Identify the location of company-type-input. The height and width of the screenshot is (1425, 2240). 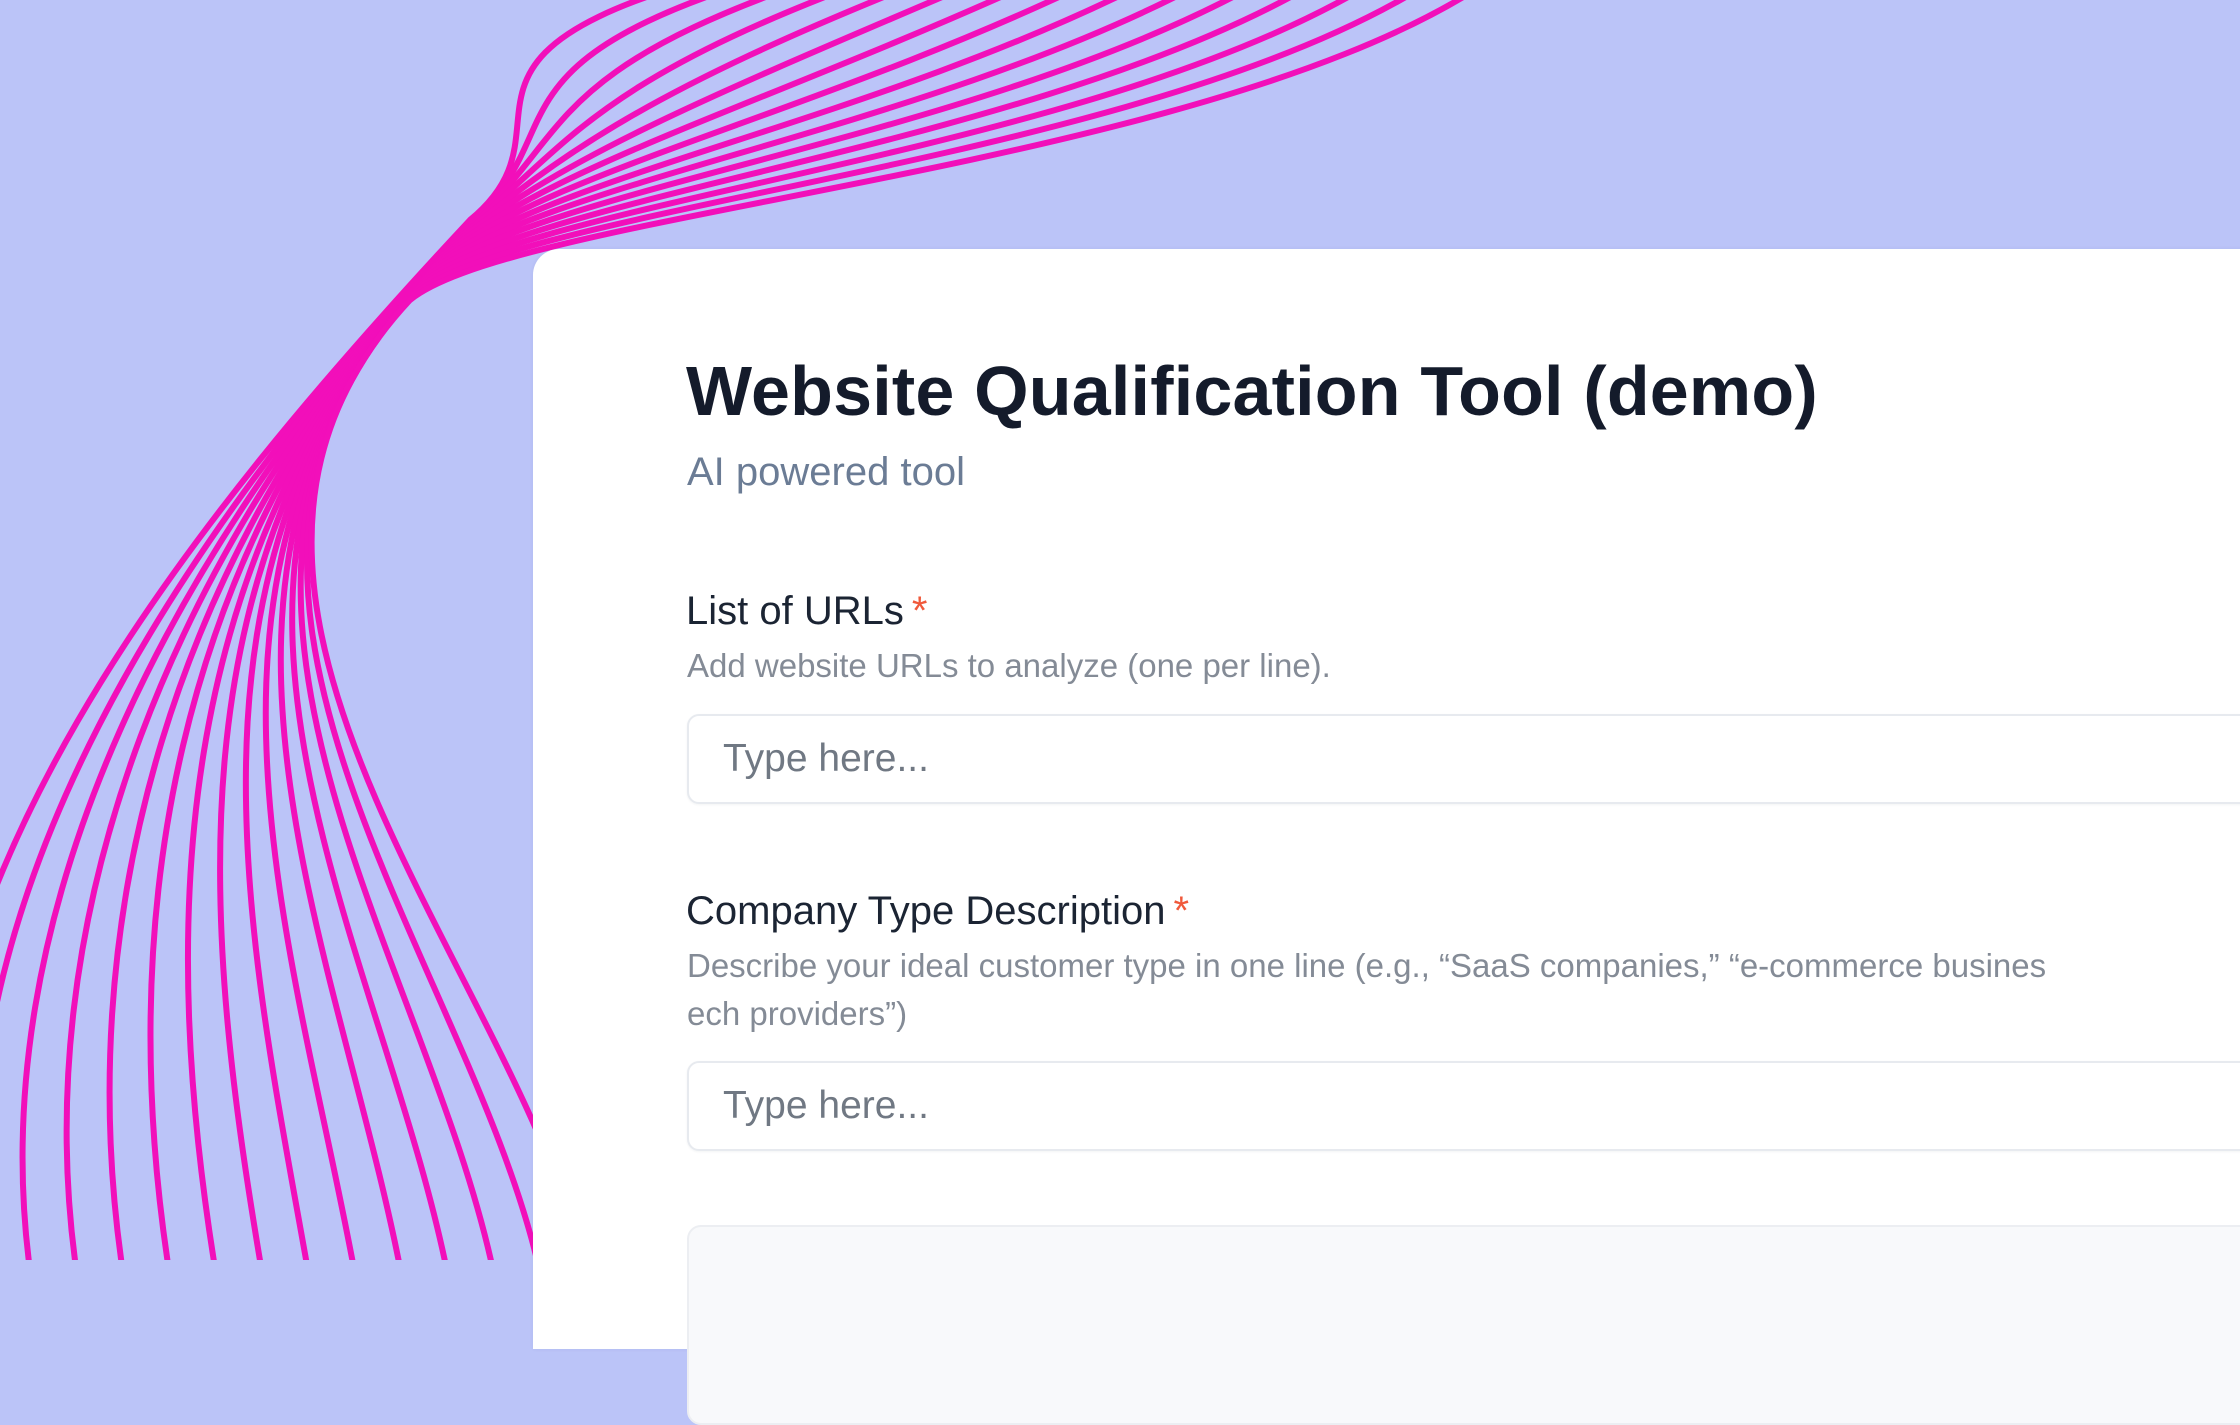
(1463, 1106).